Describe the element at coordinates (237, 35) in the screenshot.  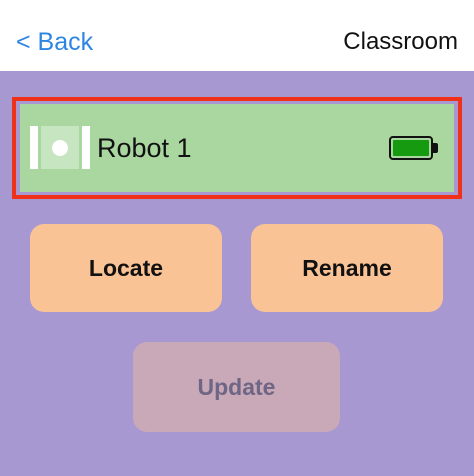
I see `navigation-bar: < Back Classroom` at that location.